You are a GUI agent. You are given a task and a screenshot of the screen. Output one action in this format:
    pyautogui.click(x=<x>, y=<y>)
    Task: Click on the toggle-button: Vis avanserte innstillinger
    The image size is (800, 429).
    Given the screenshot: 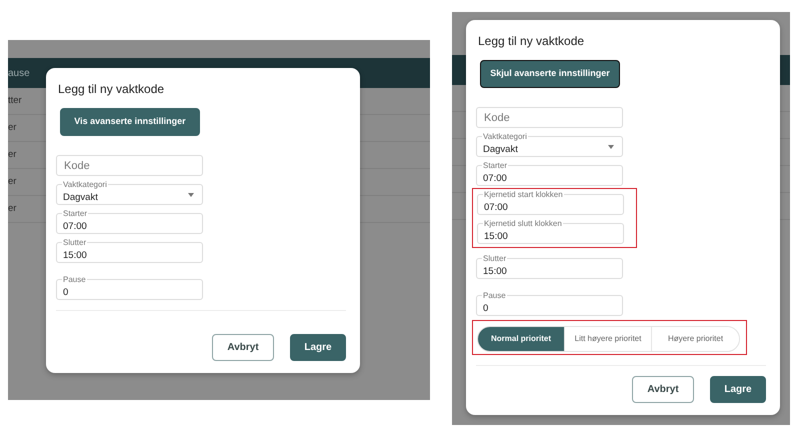 What is the action you would take?
    pyautogui.click(x=130, y=122)
    